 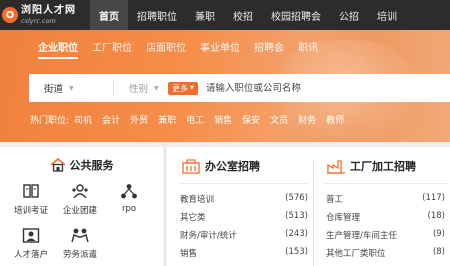 What do you see at coordinates (80, 199) in the screenshot?
I see `service-team-building: 企业团建` at bounding box center [80, 199].